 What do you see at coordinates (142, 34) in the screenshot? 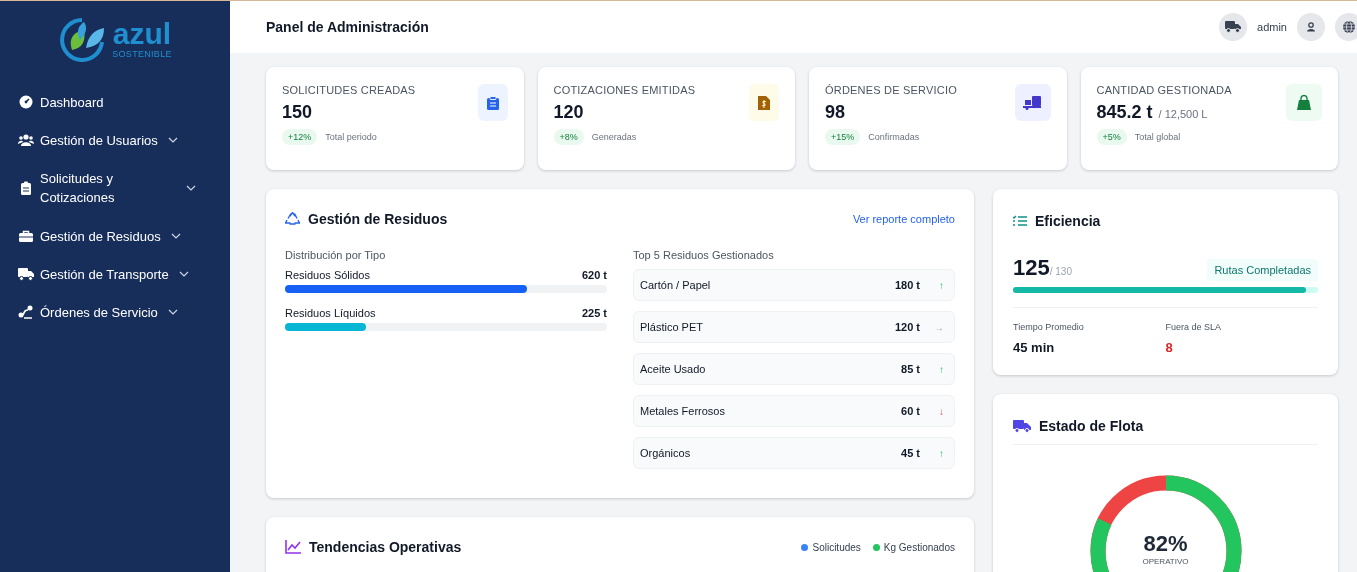
I see `logo-wordmark: azul` at bounding box center [142, 34].